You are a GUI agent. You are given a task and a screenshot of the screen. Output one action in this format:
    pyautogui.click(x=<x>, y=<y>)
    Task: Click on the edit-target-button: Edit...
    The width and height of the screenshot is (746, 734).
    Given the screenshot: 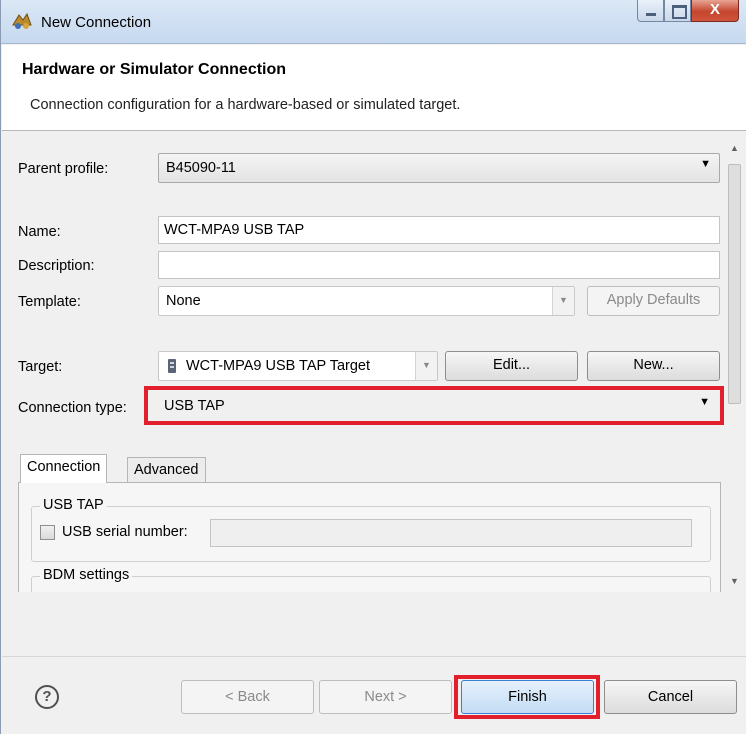 What is the action you would take?
    pyautogui.click(x=511, y=366)
    